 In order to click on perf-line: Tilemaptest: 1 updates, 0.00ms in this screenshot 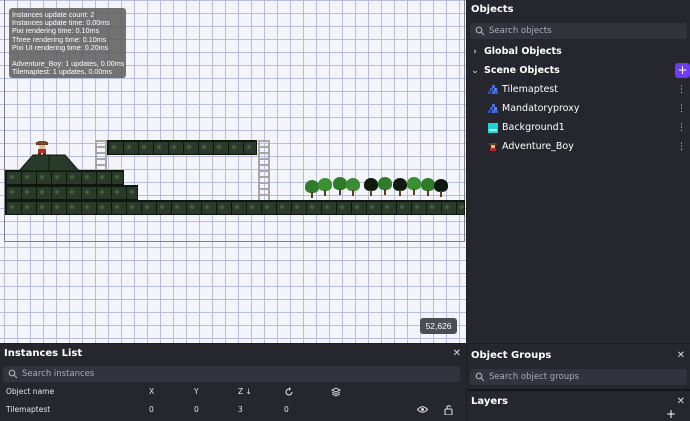, I will do `click(62, 72)`.